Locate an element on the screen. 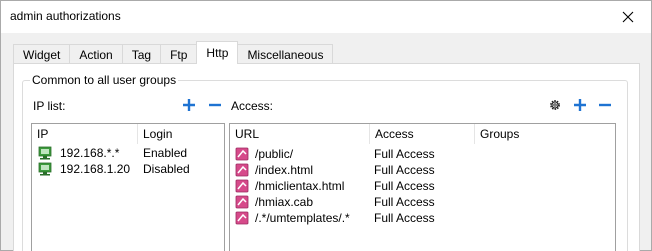 The height and width of the screenshot is (251, 652). column-header-login: Login is located at coordinates (181, 134).